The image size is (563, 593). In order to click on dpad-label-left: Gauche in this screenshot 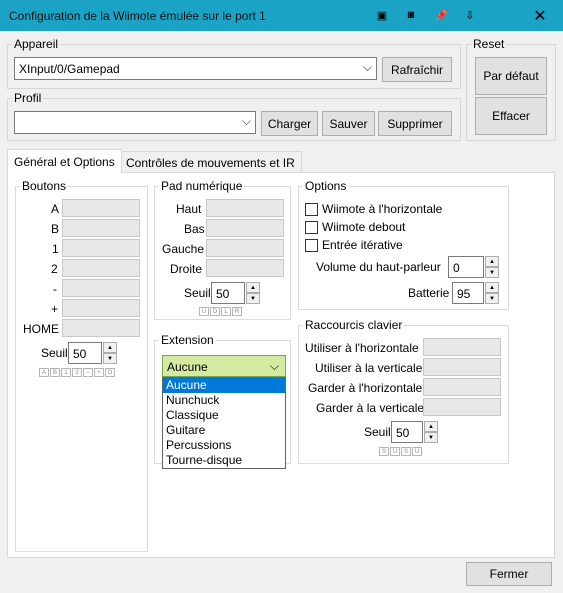, I will do `click(183, 249)`.